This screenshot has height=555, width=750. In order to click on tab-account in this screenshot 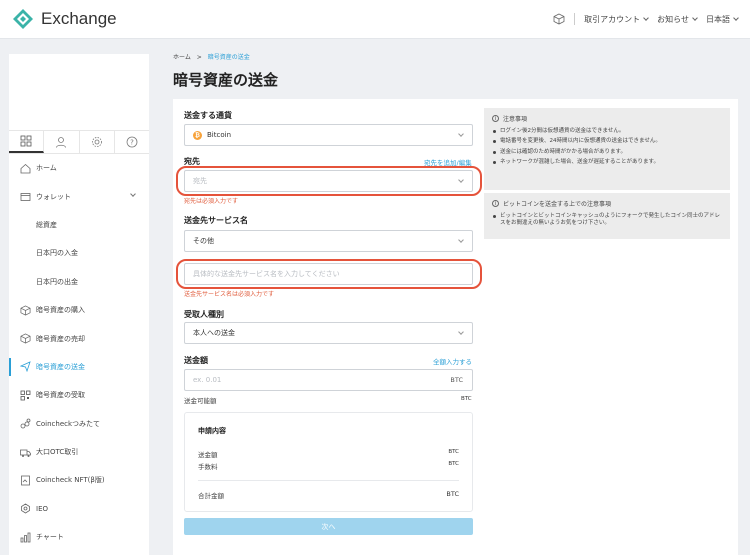, I will do `click(62, 142)`.